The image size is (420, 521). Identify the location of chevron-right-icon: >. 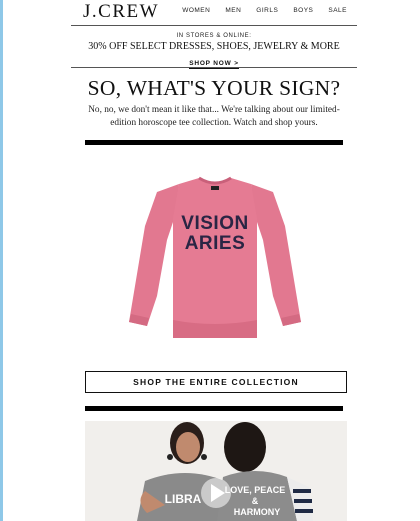
(236, 63).